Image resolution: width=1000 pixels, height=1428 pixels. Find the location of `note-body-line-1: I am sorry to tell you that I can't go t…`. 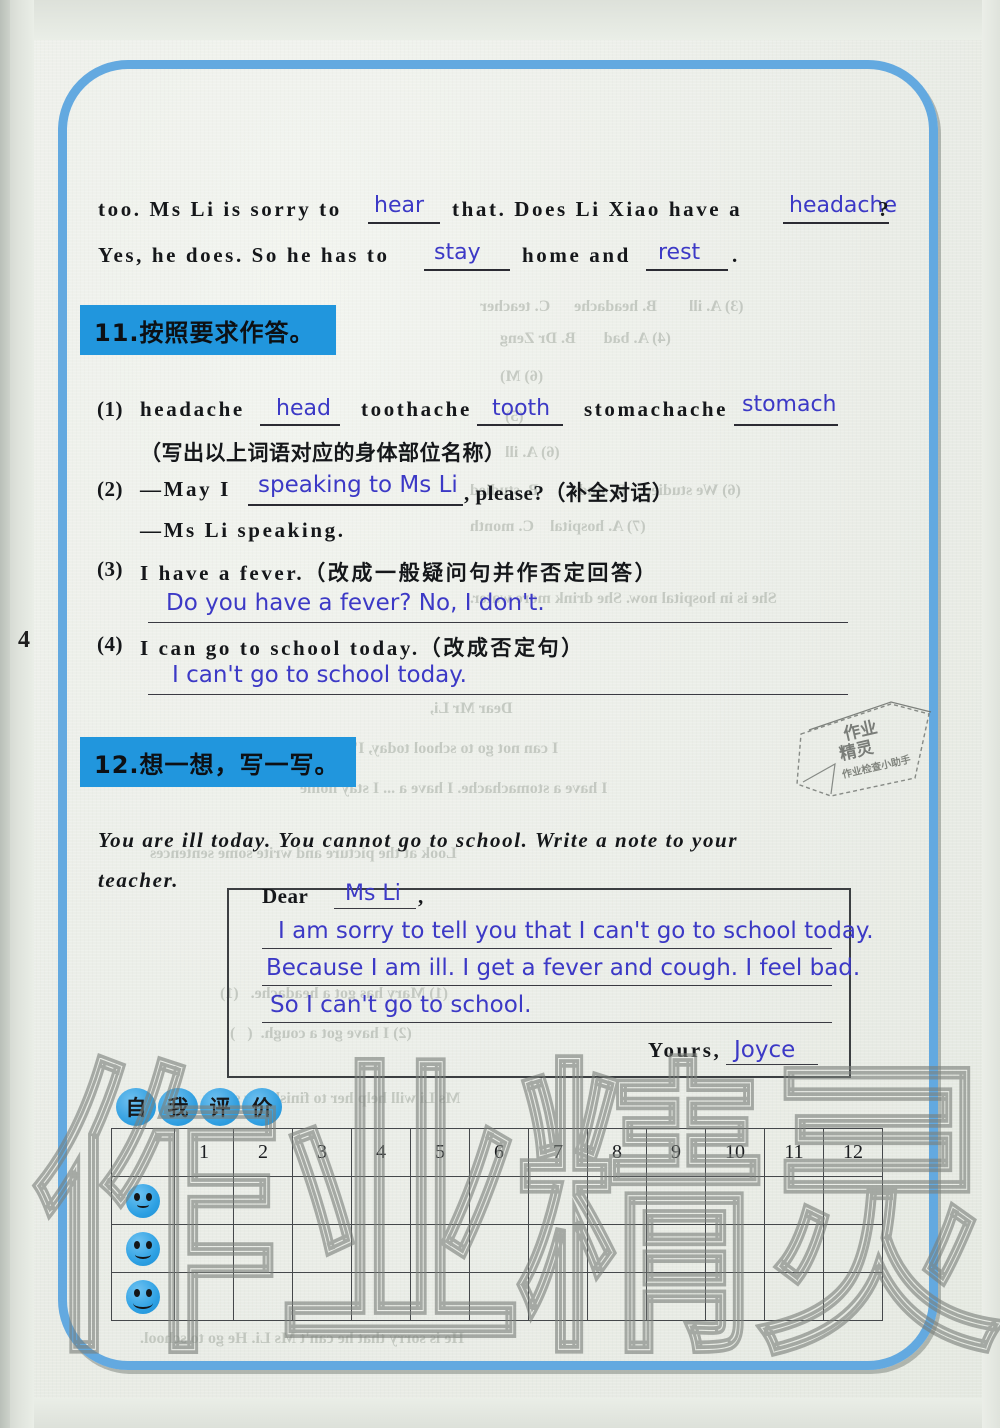

note-body-line-1: I am sorry to tell you that I can't go t… is located at coordinates (576, 931).